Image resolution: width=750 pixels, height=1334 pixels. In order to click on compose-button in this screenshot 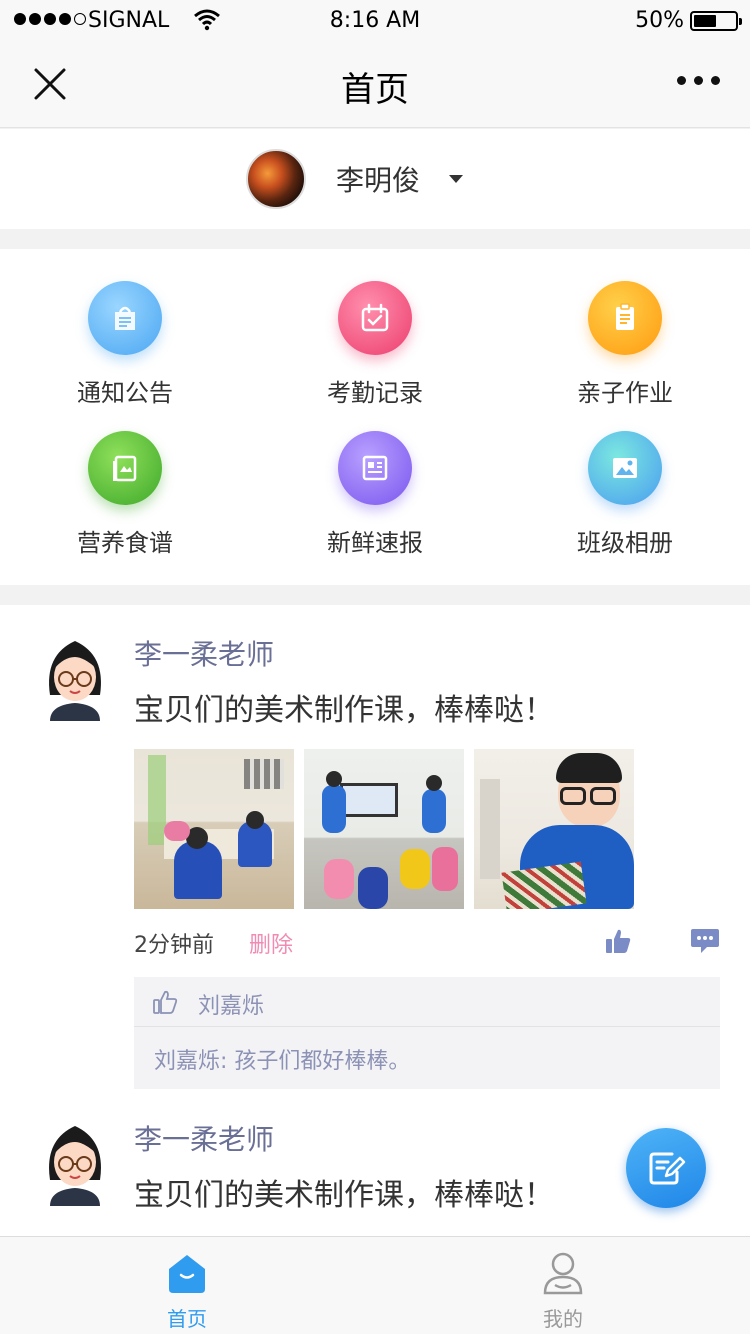, I will do `click(666, 1168)`.